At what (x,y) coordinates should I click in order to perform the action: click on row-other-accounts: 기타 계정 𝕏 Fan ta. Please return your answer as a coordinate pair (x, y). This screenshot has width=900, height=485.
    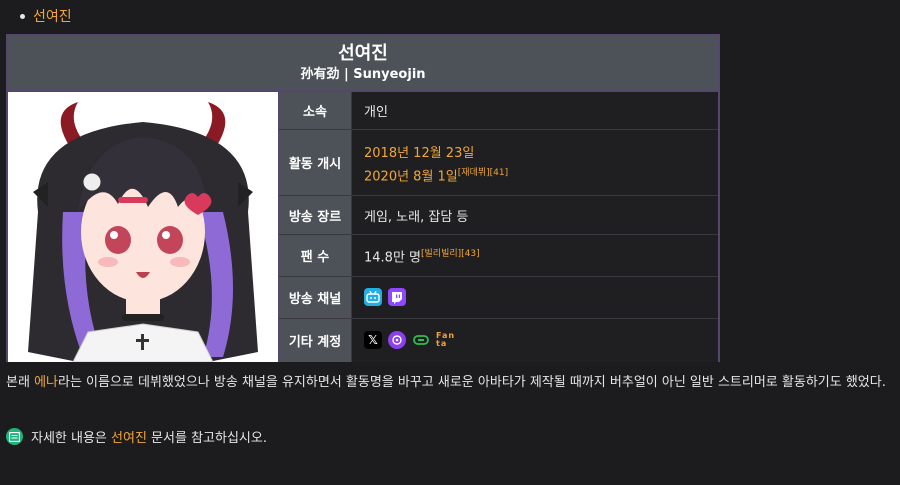
    Looking at the image, I should click on (498, 340).